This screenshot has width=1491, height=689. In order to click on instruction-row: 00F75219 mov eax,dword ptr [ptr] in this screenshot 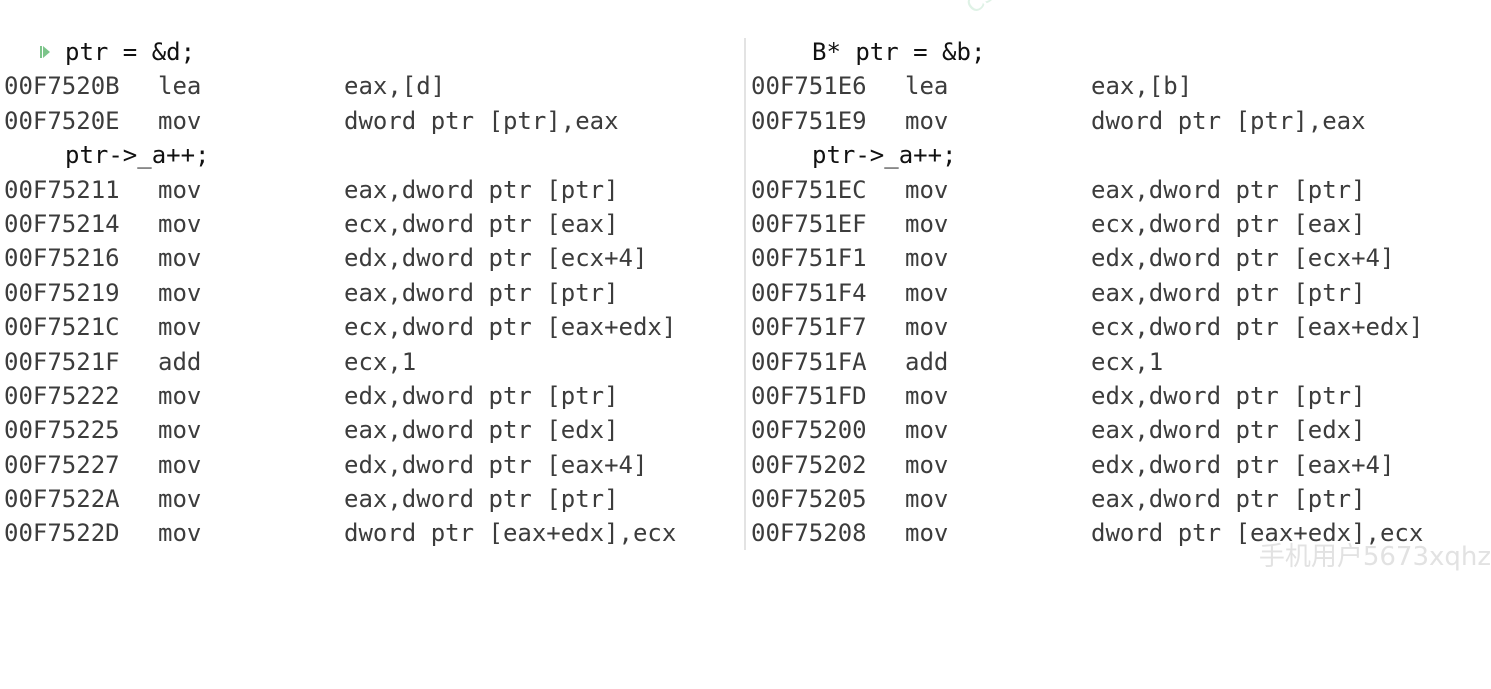, I will do `click(371, 293)`.